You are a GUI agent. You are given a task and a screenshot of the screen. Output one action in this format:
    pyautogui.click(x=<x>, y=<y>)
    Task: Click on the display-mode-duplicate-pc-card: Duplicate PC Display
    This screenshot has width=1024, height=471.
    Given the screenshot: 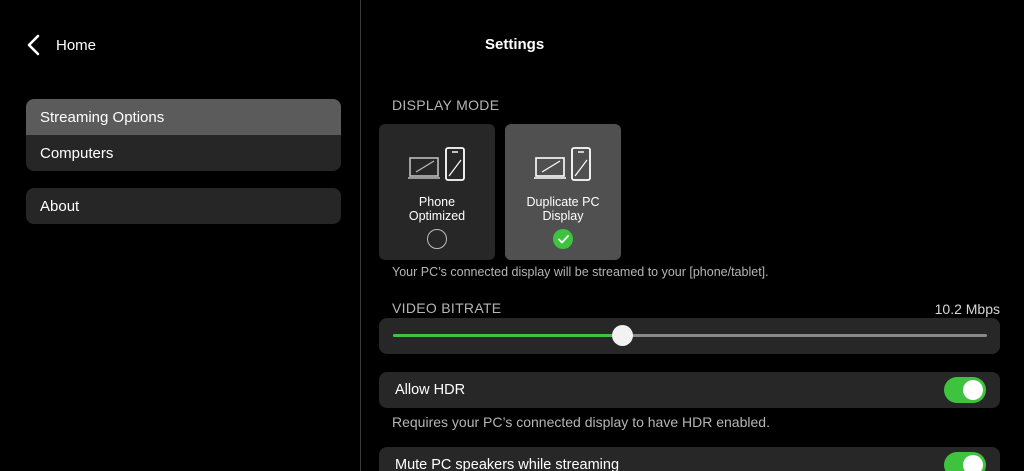 What is the action you would take?
    pyautogui.click(x=563, y=192)
    